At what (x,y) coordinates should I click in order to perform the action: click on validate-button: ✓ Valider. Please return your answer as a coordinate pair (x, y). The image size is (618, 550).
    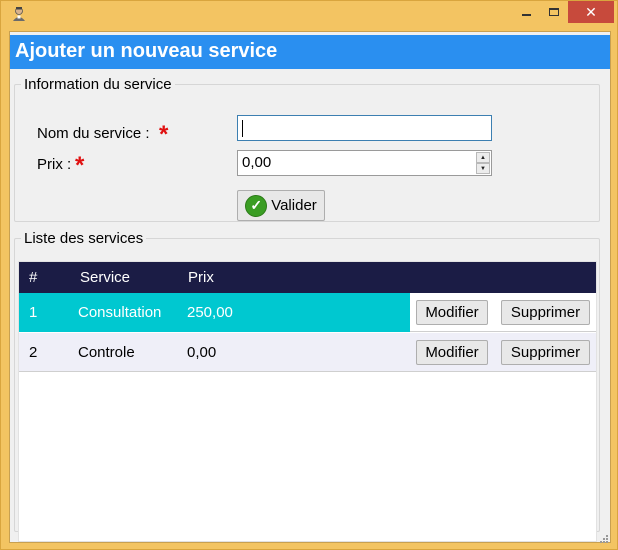
    Looking at the image, I should click on (281, 205).